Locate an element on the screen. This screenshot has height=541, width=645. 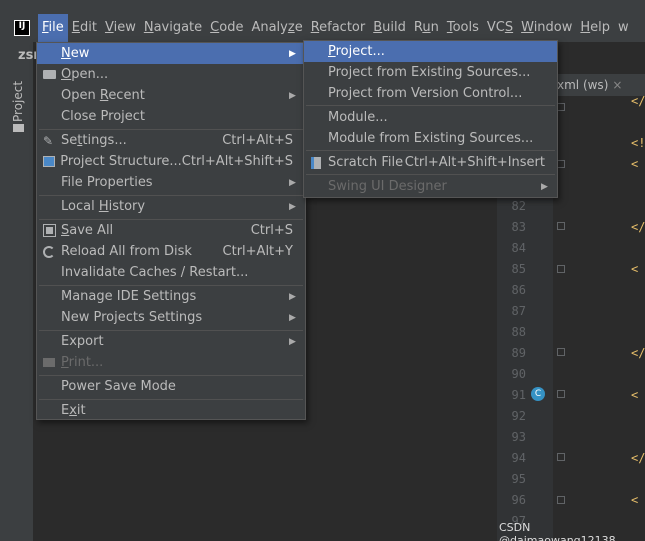
menu-navigate: Navigate is located at coordinates (173, 28).